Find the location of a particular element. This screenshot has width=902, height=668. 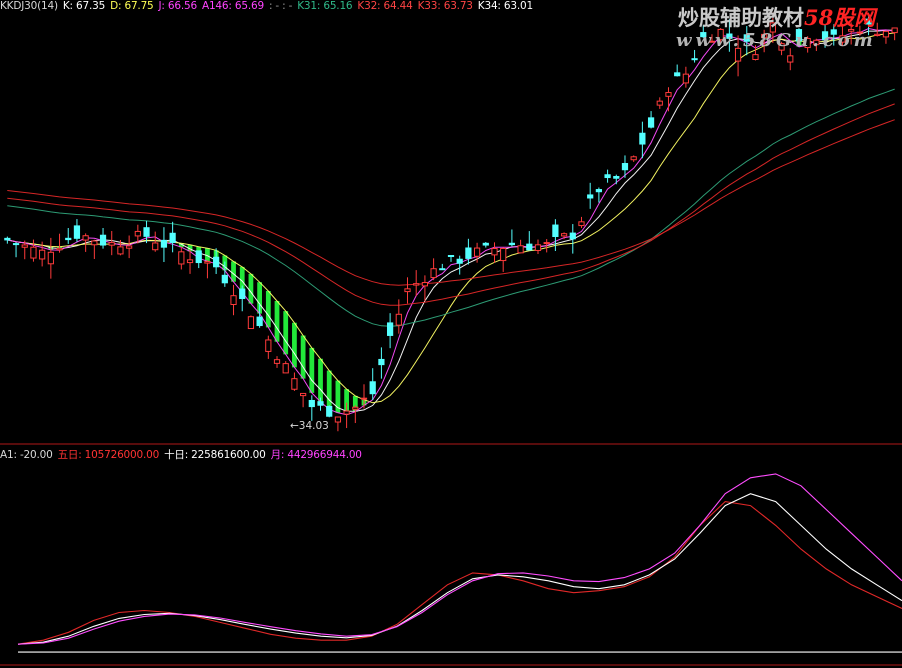

header-top-item-6: K31: 65.16 is located at coordinates (325, 6).